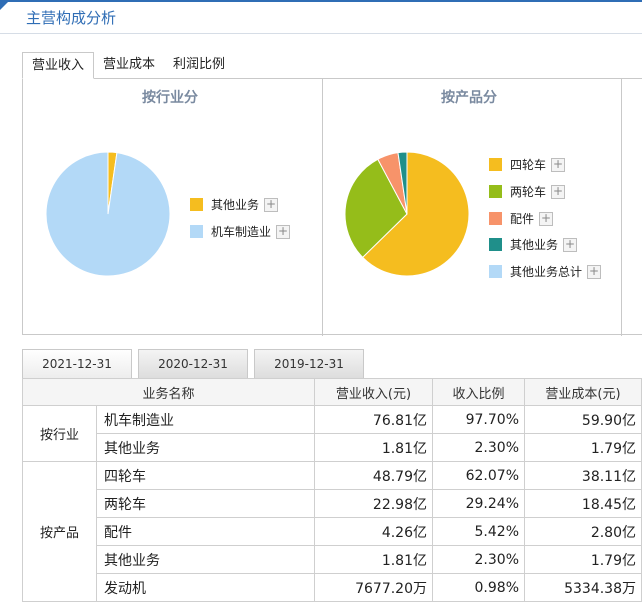 Image resolution: width=642 pixels, height=602 pixels. Describe the element at coordinates (478, 475) in the screenshot. I see `row-ratio: 62.07%` at that location.